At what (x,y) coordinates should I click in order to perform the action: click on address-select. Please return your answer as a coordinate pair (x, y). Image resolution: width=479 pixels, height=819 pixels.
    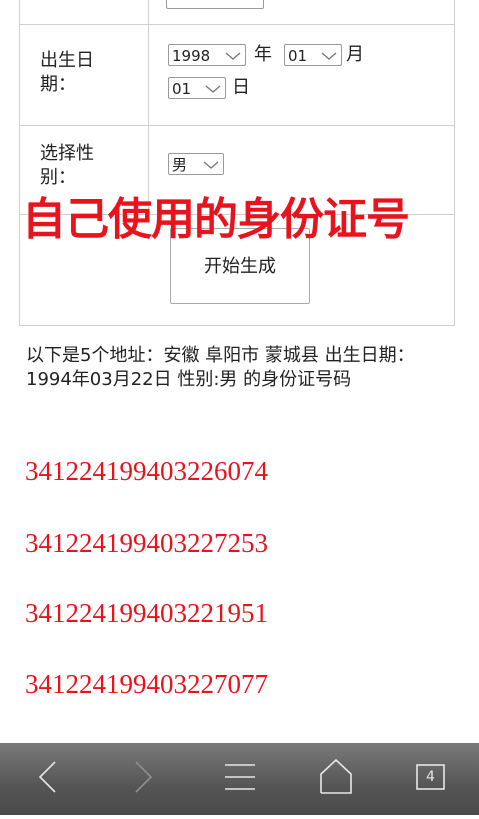
    Looking at the image, I should click on (215, 4).